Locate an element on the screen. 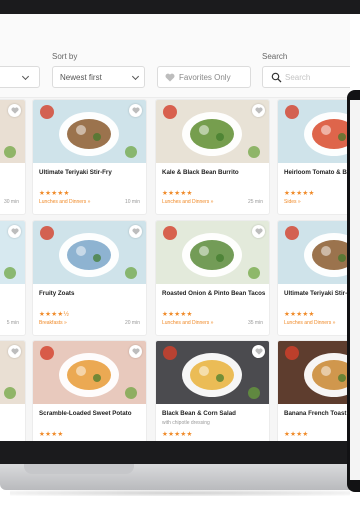 This screenshot has height=522, width=360. sort-label: Sort by is located at coordinates (65, 56).